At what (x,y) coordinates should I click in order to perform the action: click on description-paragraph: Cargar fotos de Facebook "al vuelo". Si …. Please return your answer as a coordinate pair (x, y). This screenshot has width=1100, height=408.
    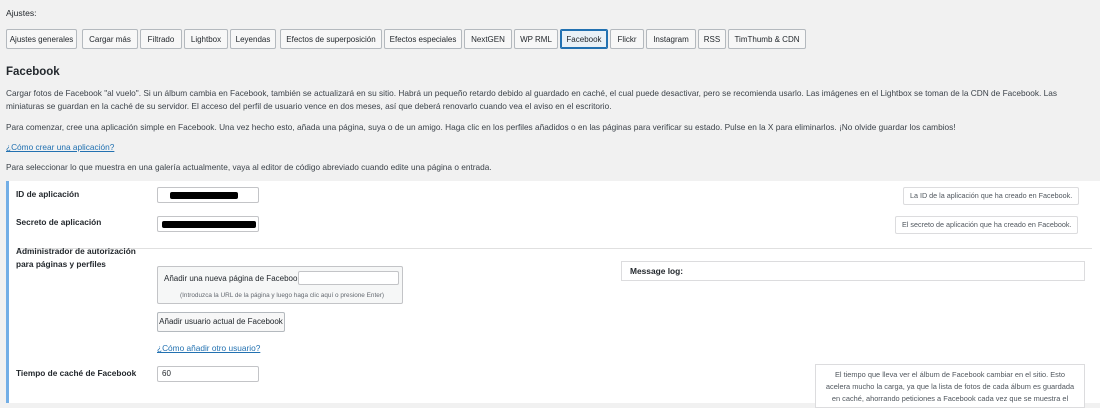
    Looking at the image, I should click on (532, 99).